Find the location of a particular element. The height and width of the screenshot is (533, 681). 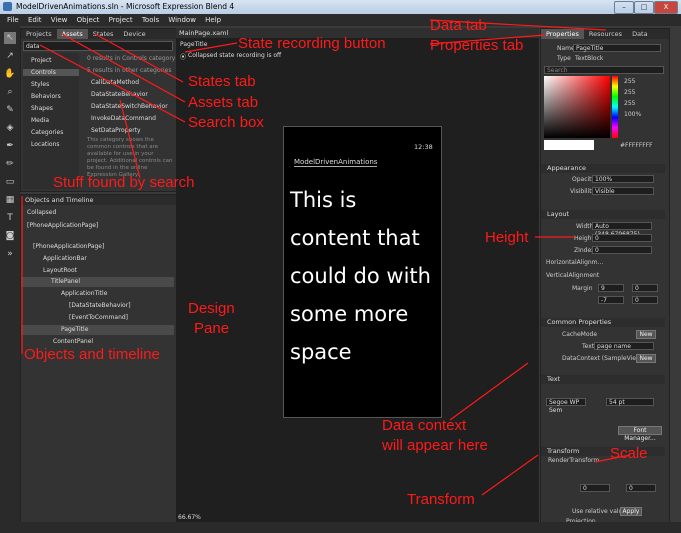

annotation-design-pane: Design is located at coordinates (211, 308).